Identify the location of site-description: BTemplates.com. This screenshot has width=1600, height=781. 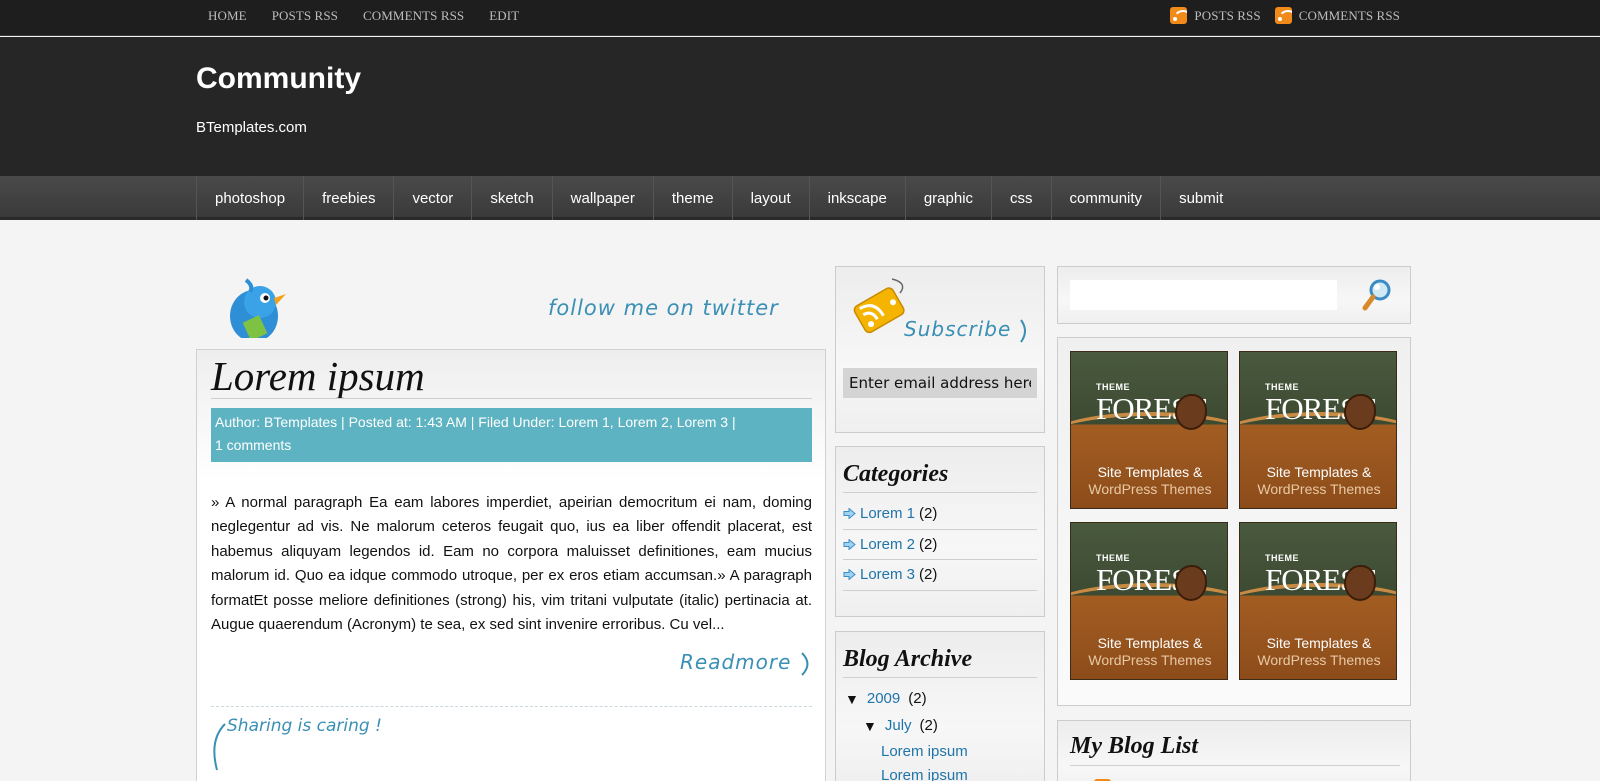
(251, 127).